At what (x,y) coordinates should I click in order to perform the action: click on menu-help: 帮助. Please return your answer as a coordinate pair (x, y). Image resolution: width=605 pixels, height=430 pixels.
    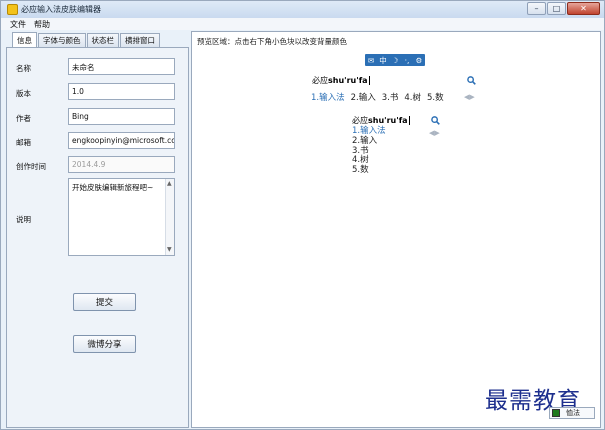
    Looking at the image, I should click on (42, 24).